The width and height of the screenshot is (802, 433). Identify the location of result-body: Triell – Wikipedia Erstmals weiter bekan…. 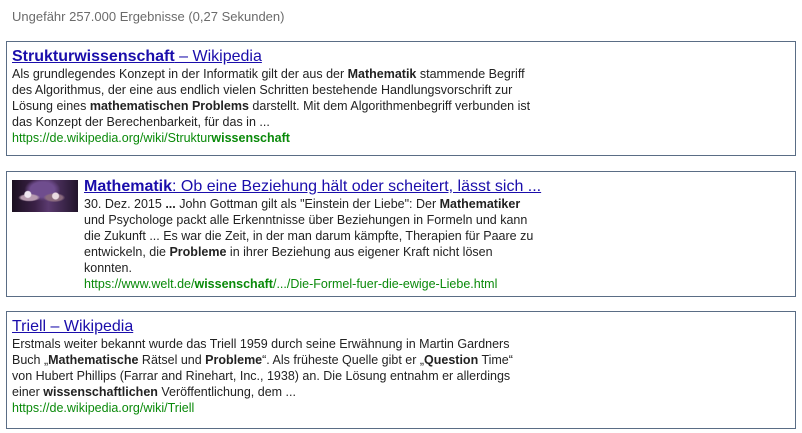
(262, 367).